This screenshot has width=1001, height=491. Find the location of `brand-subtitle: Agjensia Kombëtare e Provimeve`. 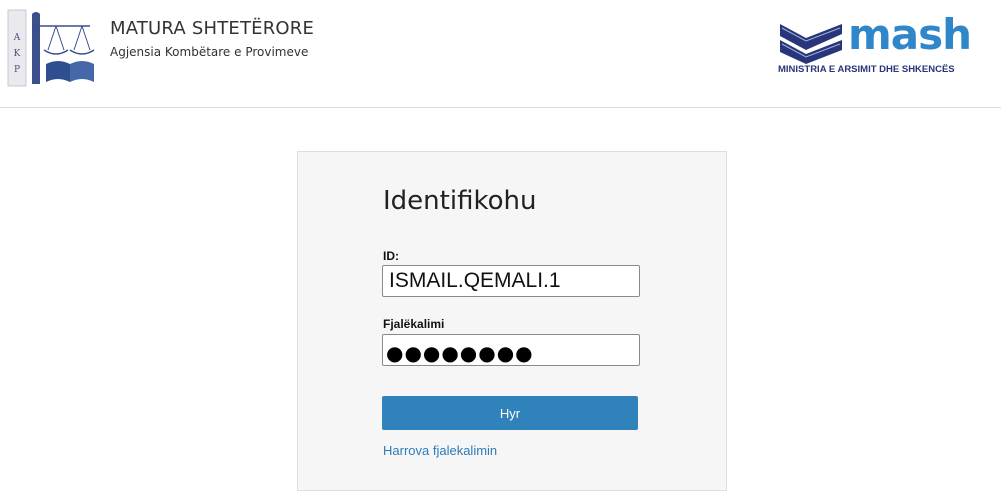

brand-subtitle: Agjensia Kombëtare e Provimeve is located at coordinates (209, 52).